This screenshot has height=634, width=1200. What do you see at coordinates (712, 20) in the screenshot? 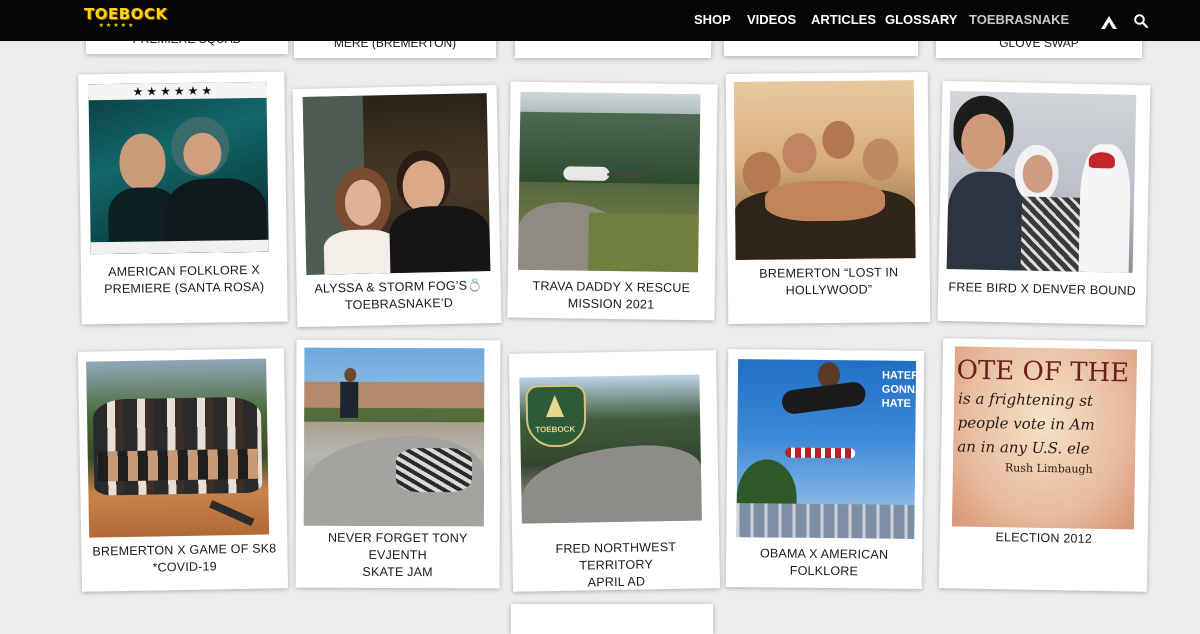
I see `nav-shop: SHOP` at bounding box center [712, 20].